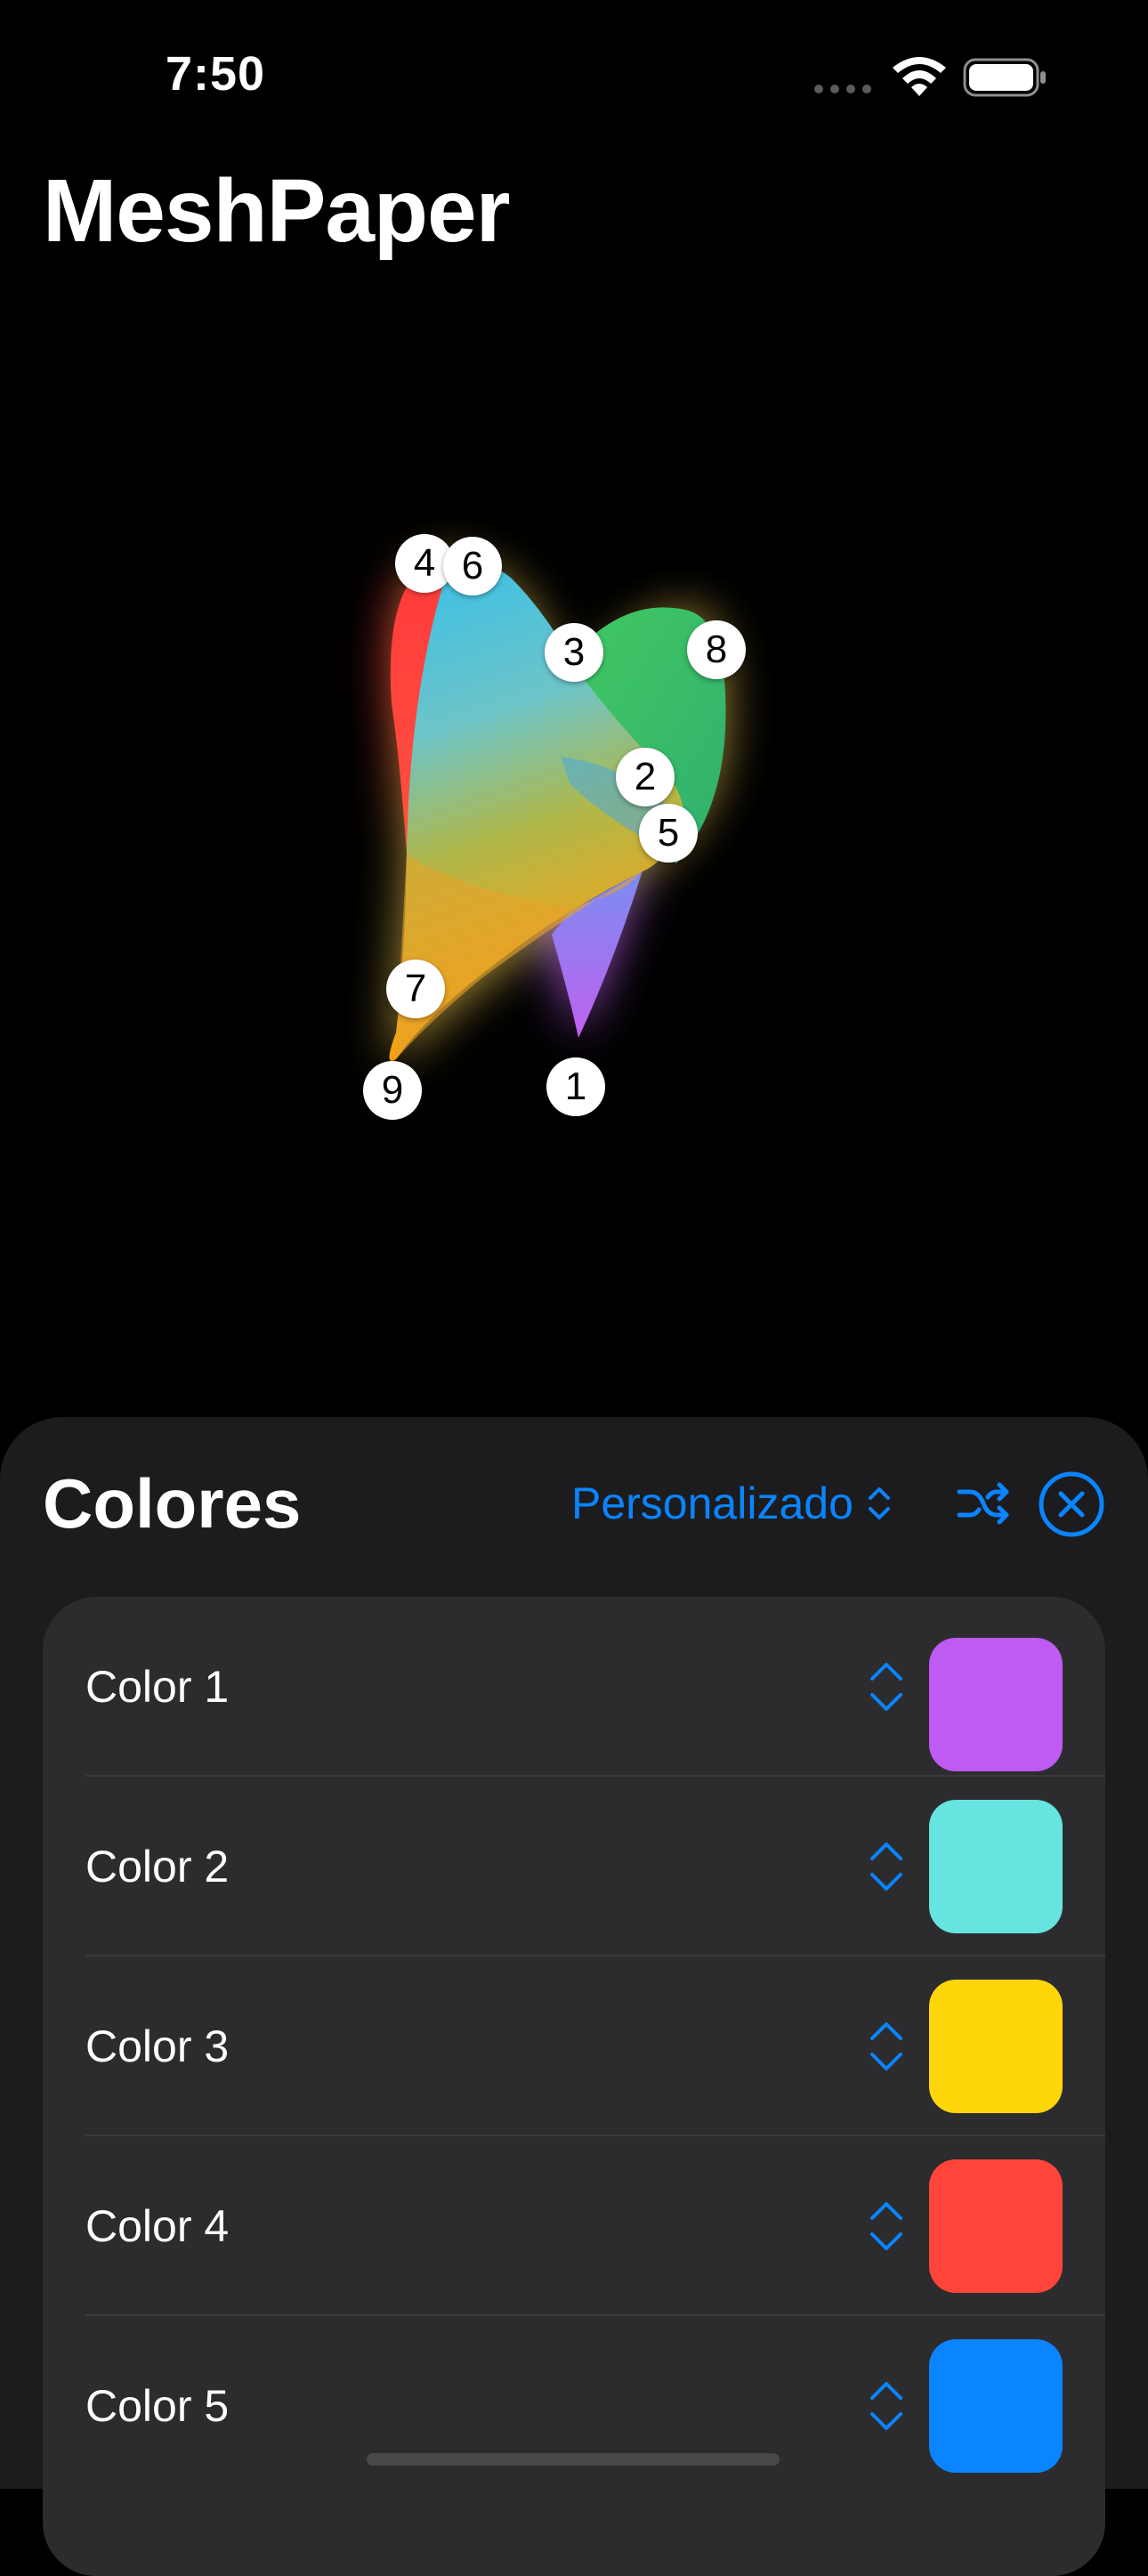 The width and height of the screenshot is (1148, 2576). Describe the element at coordinates (415, 989) in the screenshot. I see `mesh-point-handle-7: 7` at that location.